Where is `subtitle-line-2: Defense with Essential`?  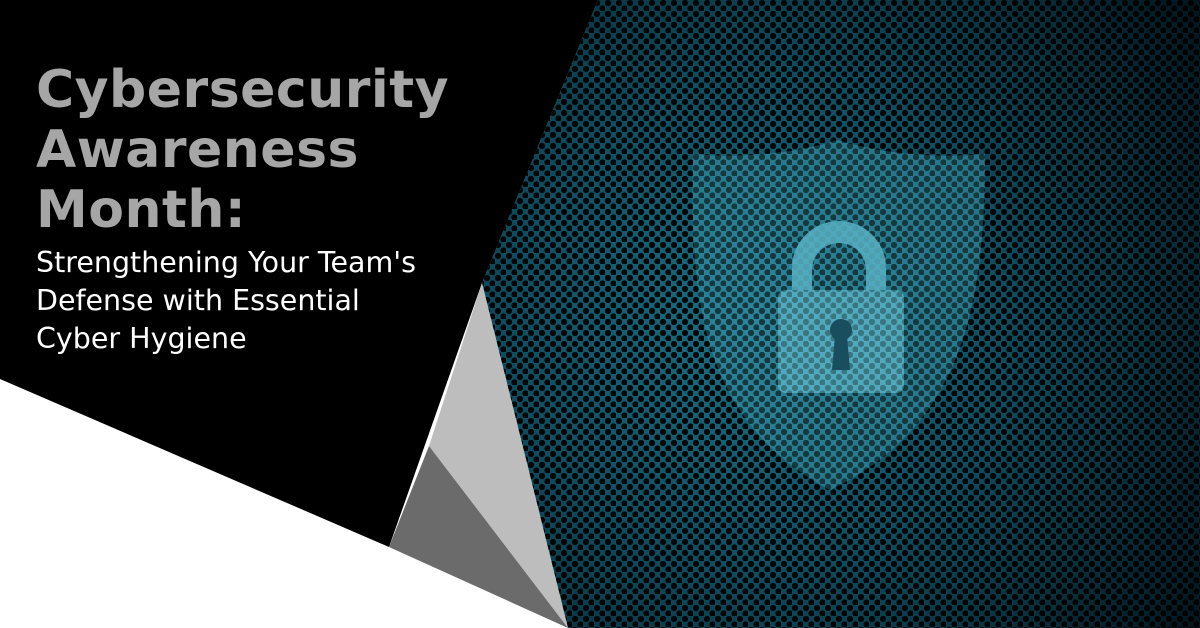 subtitle-line-2: Defense with Essential is located at coordinates (198, 300).